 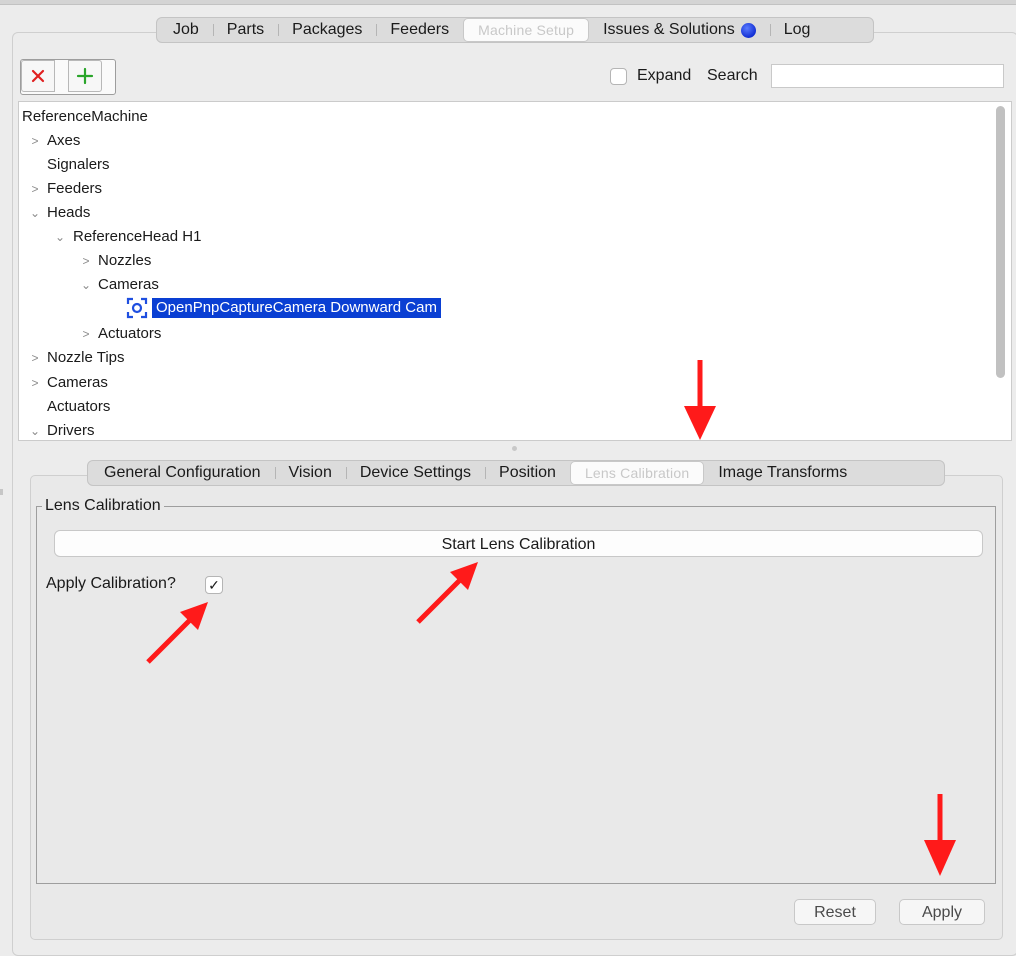 What do you see at coordinates (518, 543) in the screenshot?
I see `start-lens-calibration-button: Start Lens Calibration` at bounding box center [518, 543].